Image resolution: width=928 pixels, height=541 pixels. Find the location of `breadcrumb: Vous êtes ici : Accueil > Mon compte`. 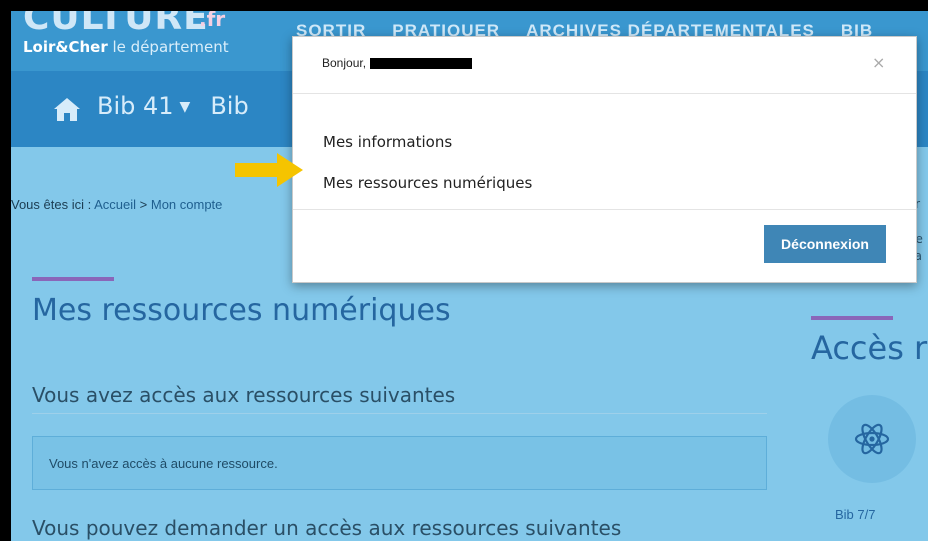

breadcrumb: Vous êtes ici : Accueil > Mon compte is located at coordinates (116, 204).